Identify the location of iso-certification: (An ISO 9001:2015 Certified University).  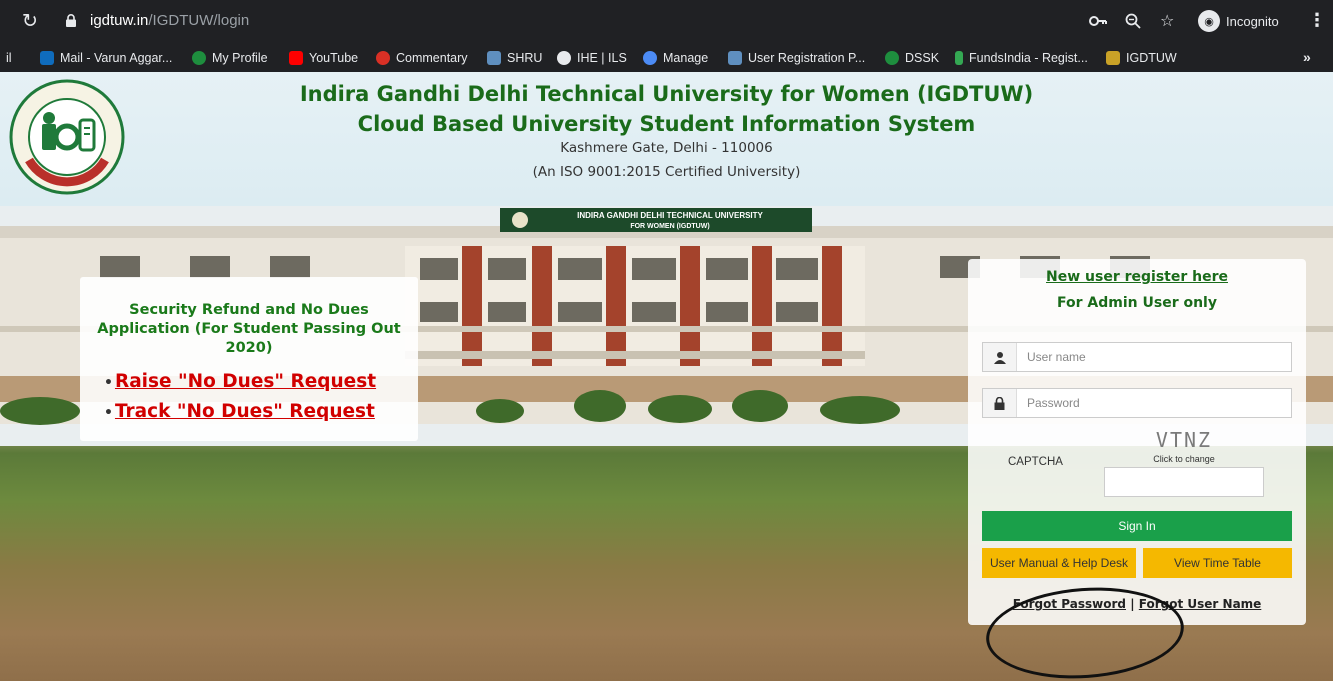
(666, 172).